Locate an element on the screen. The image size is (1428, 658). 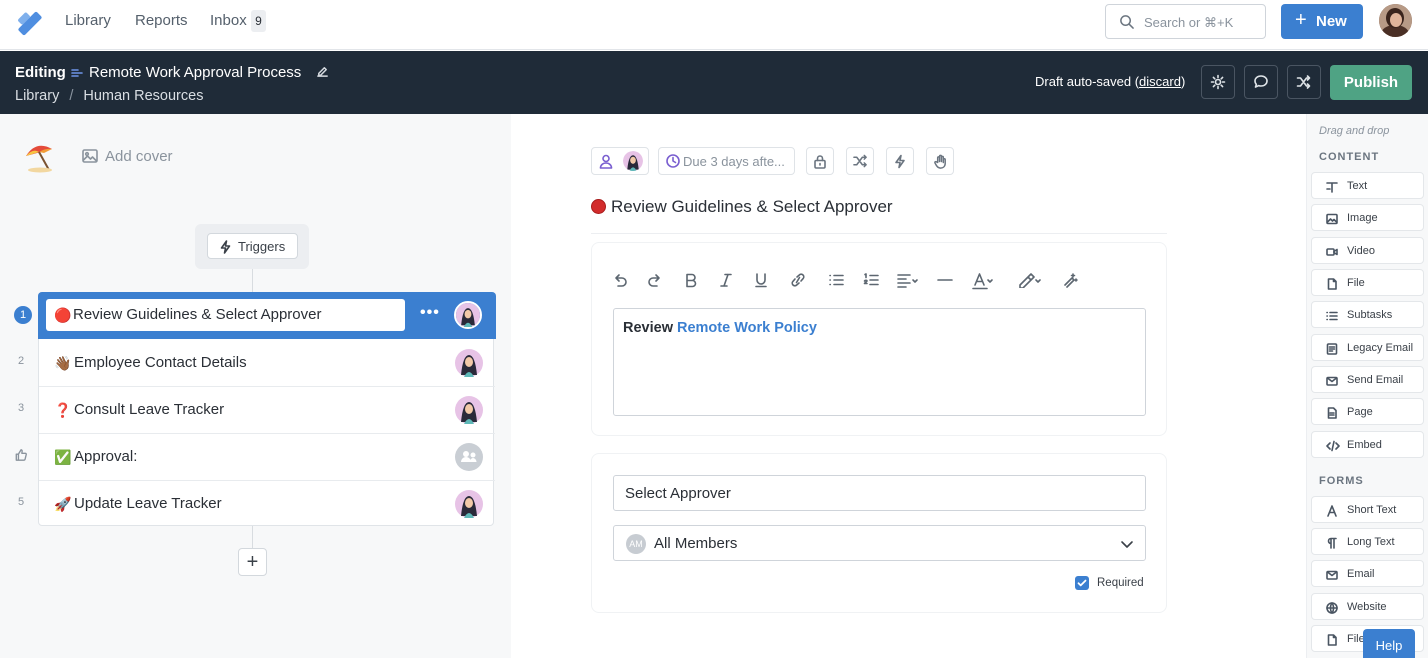
clock-icon is located at coordinates (673, 161).